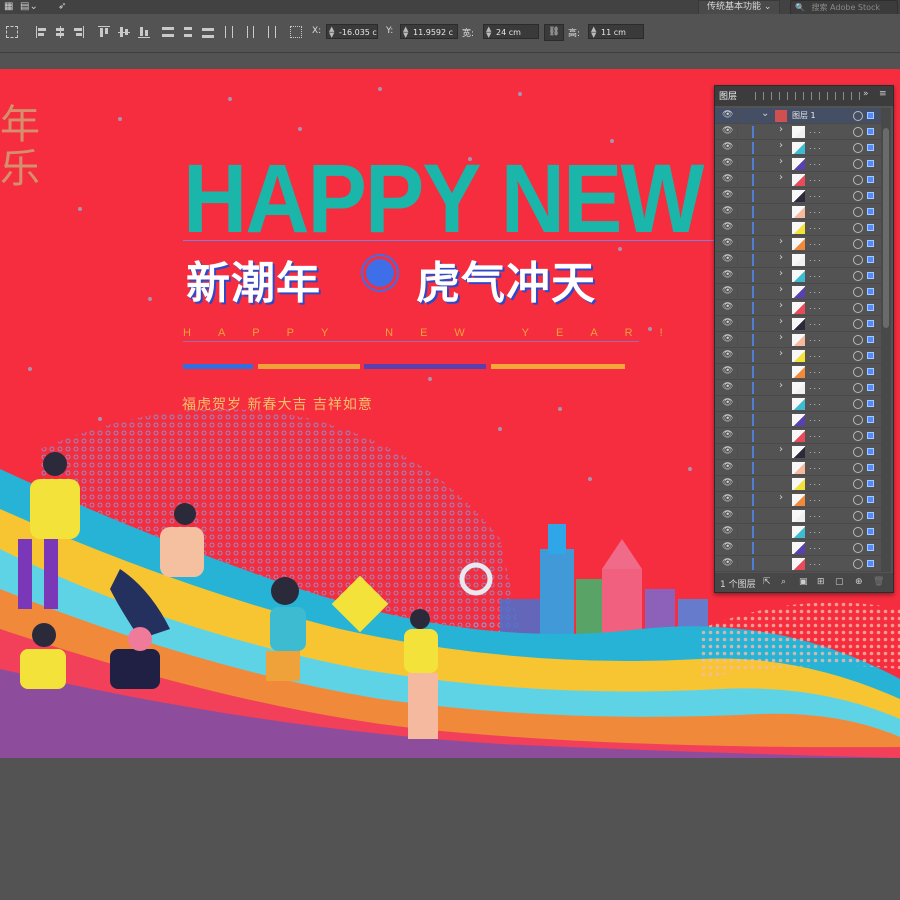 Image resolution: width=900 pixels, height=900 pixels. I want to click on x-field: ▲ ▼ -16.035 c, so click(352, 31).